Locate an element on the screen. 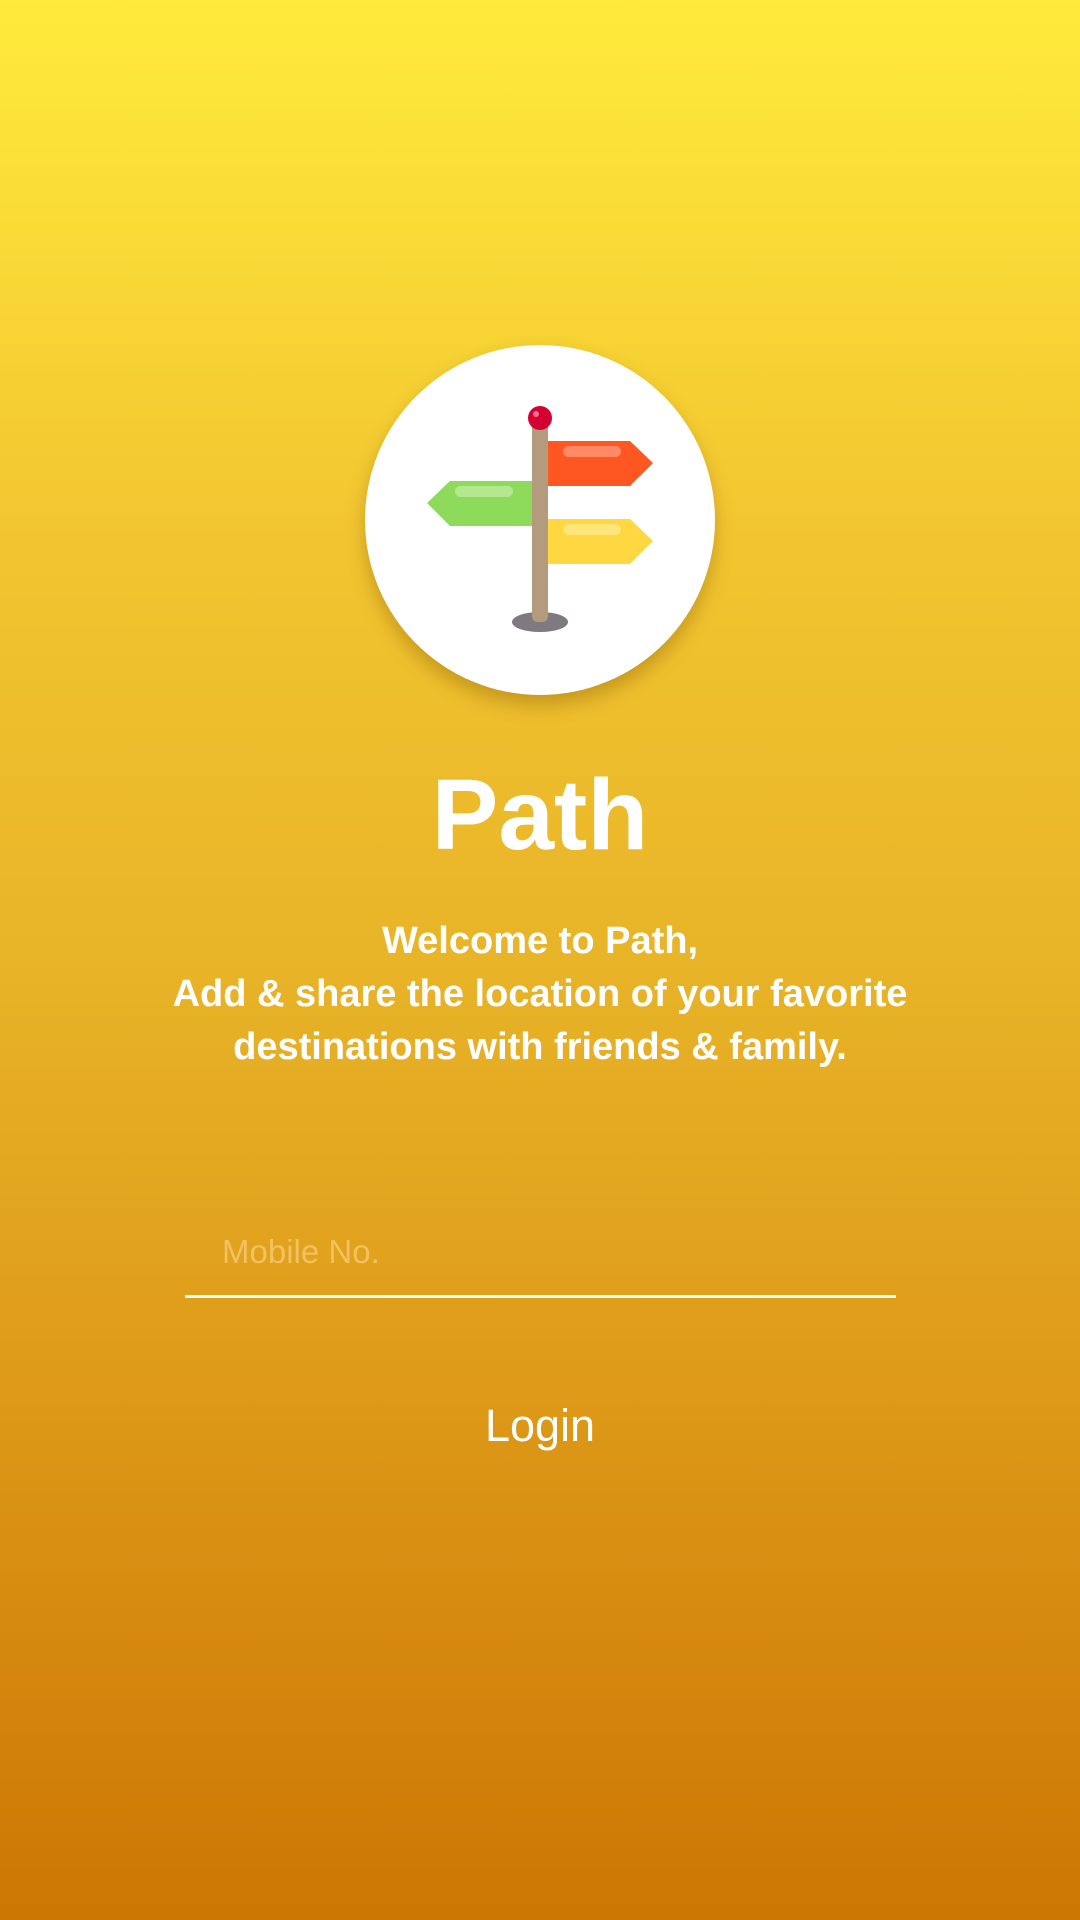  signpost-pin is located at coordinates (540, 418).